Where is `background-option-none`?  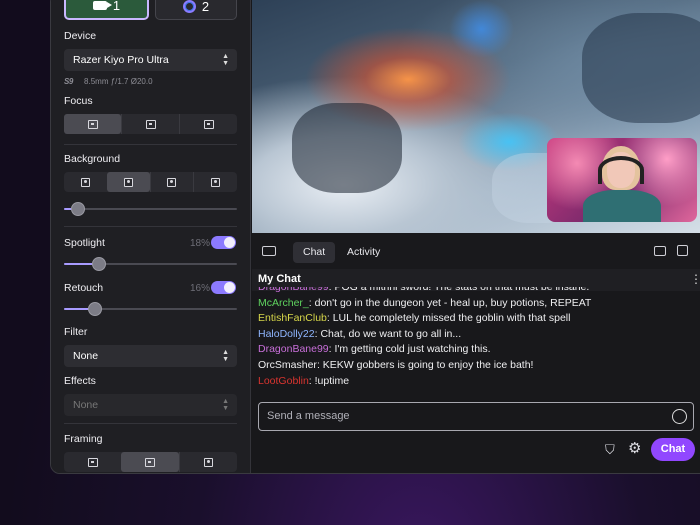
background-option-none is located at coordinates (85, 182).